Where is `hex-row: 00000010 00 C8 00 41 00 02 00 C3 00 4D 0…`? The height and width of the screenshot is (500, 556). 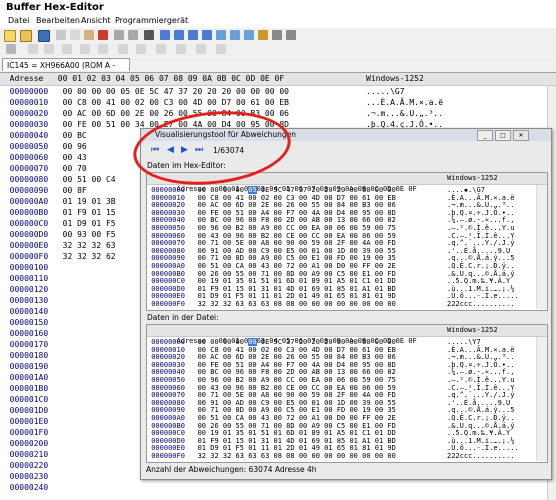 hex-row: 00000010 00 C8 00 41 00 02 00 C3 00 4D 0… is located at coordinates (221, 103).